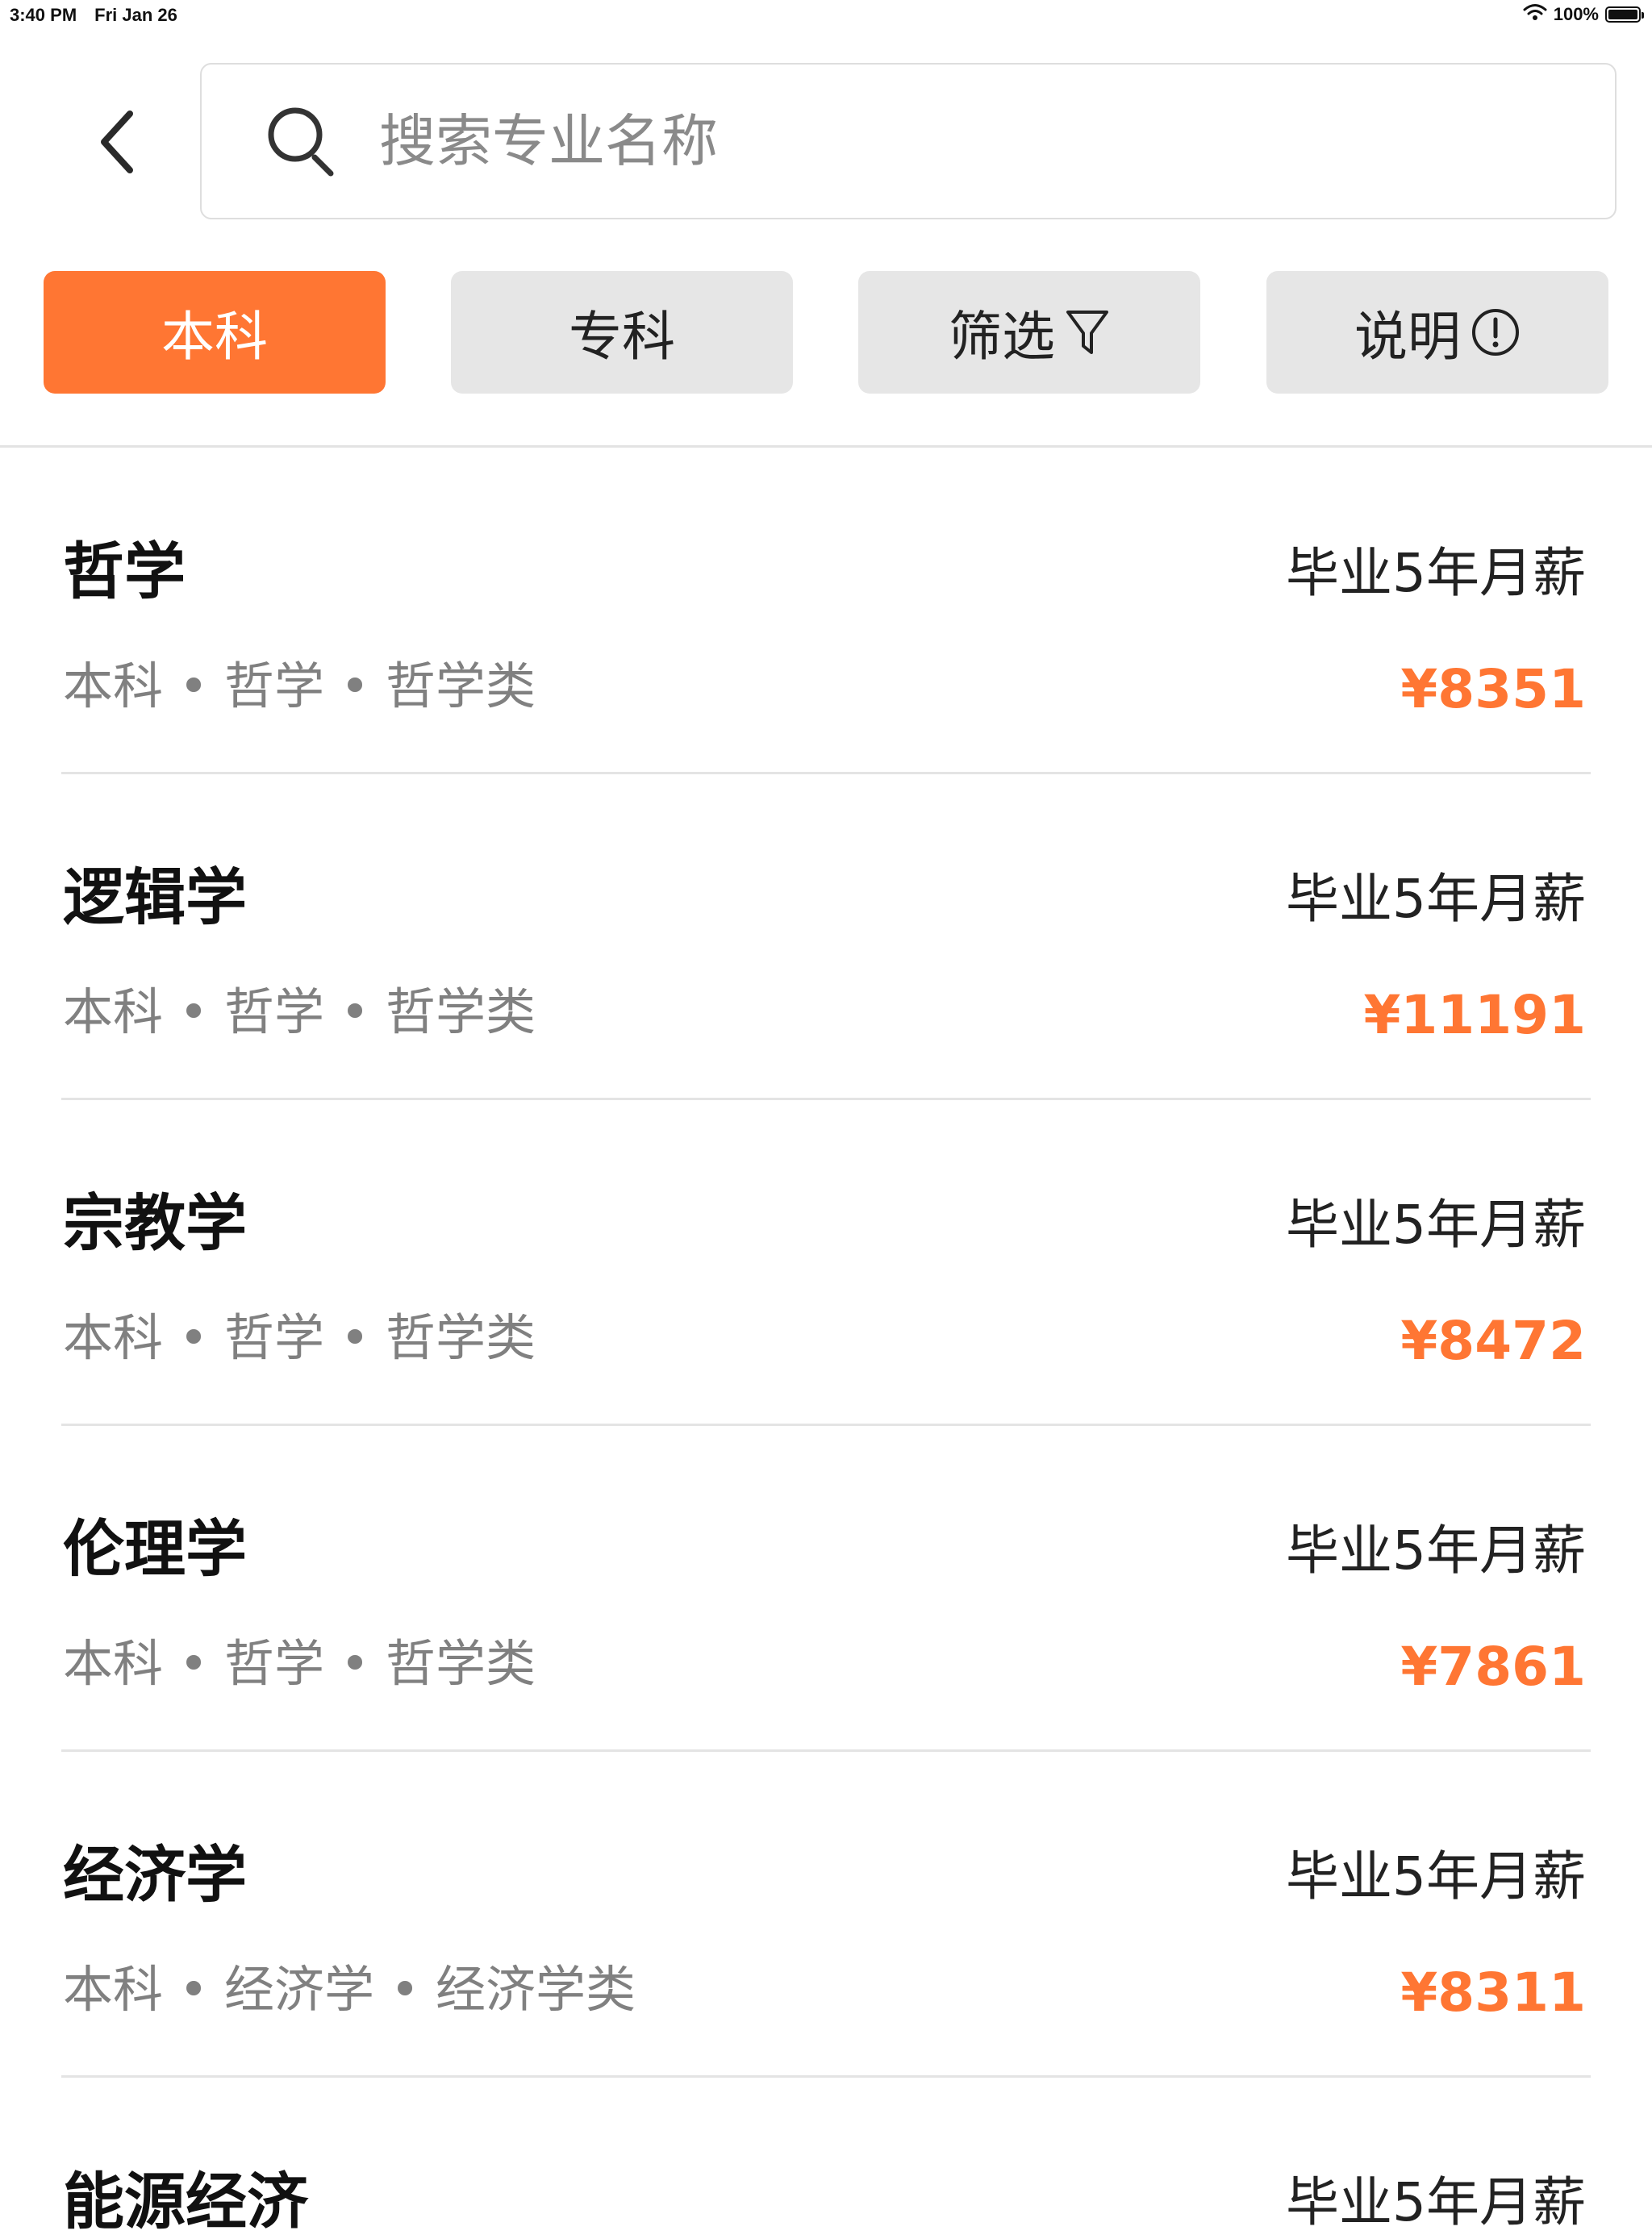 Image resolution: width=1652 pixels, height=2239 pixels. Describe the element at coordinates (155, 1223) in the screenshot. I see `major-name: 宗教学` at that location.